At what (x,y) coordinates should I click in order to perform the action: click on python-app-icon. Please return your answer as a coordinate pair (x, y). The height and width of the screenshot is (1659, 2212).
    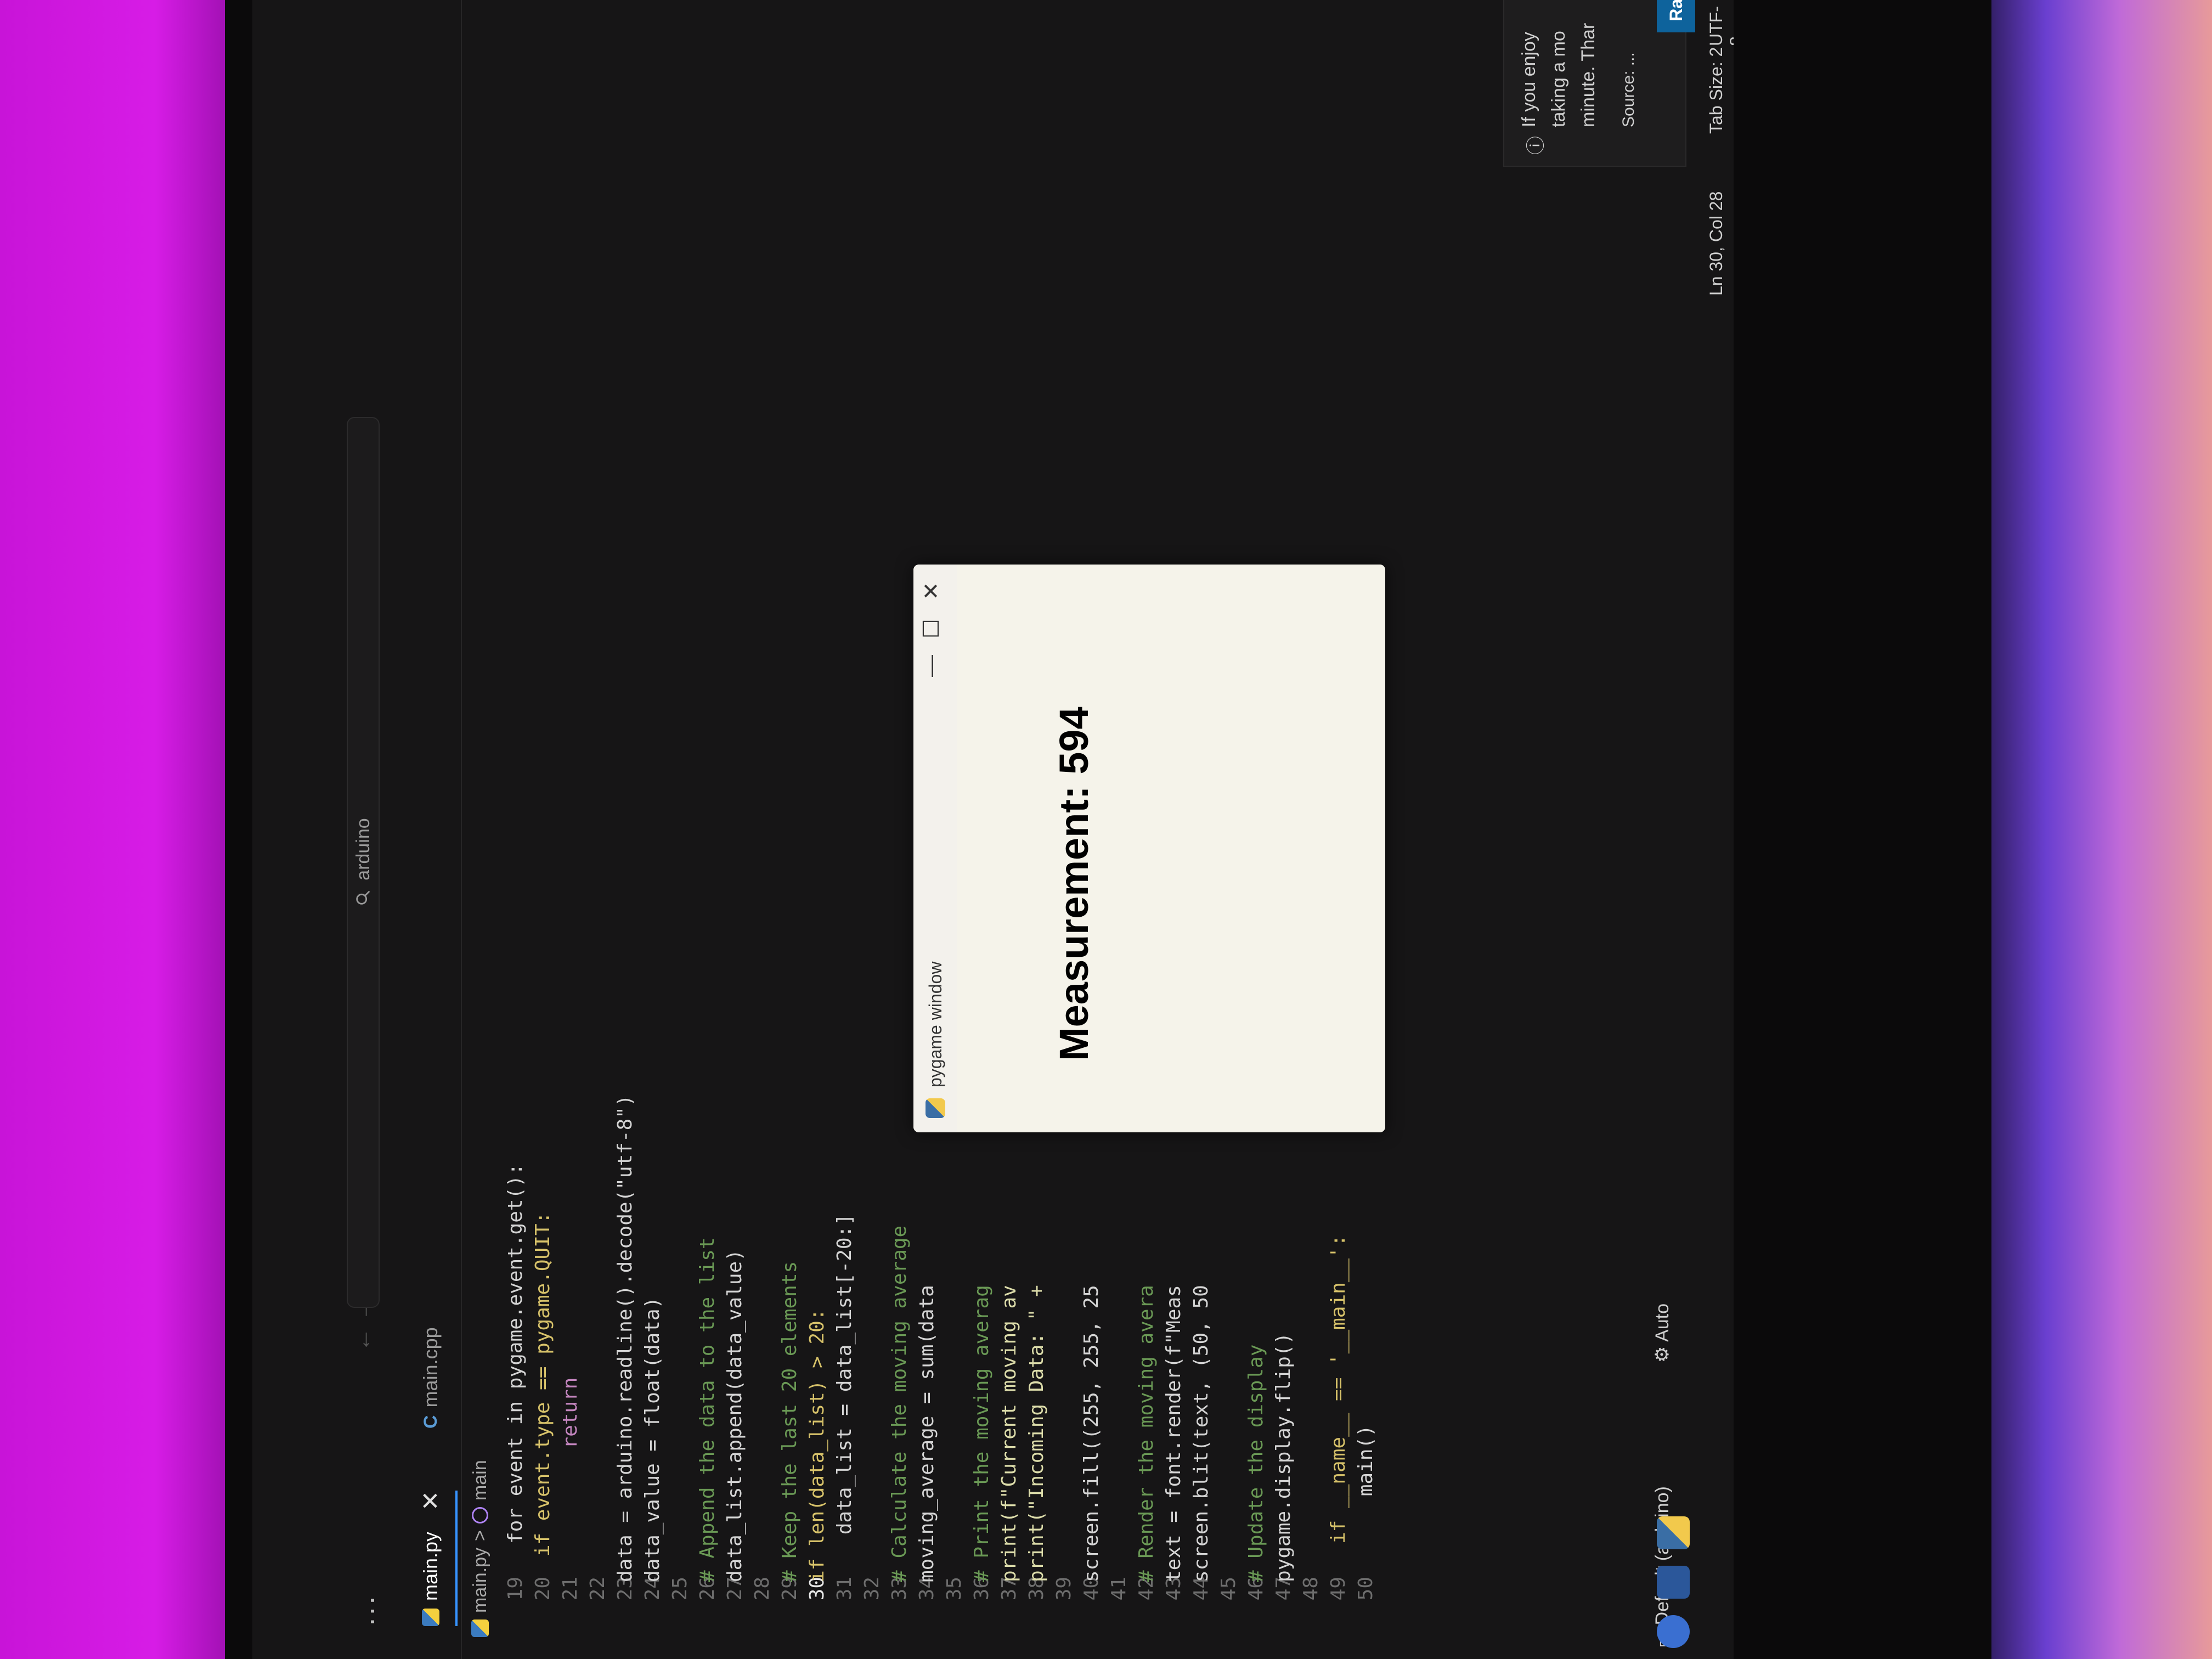
    Looking at the image, I should click on (1674, 1532).